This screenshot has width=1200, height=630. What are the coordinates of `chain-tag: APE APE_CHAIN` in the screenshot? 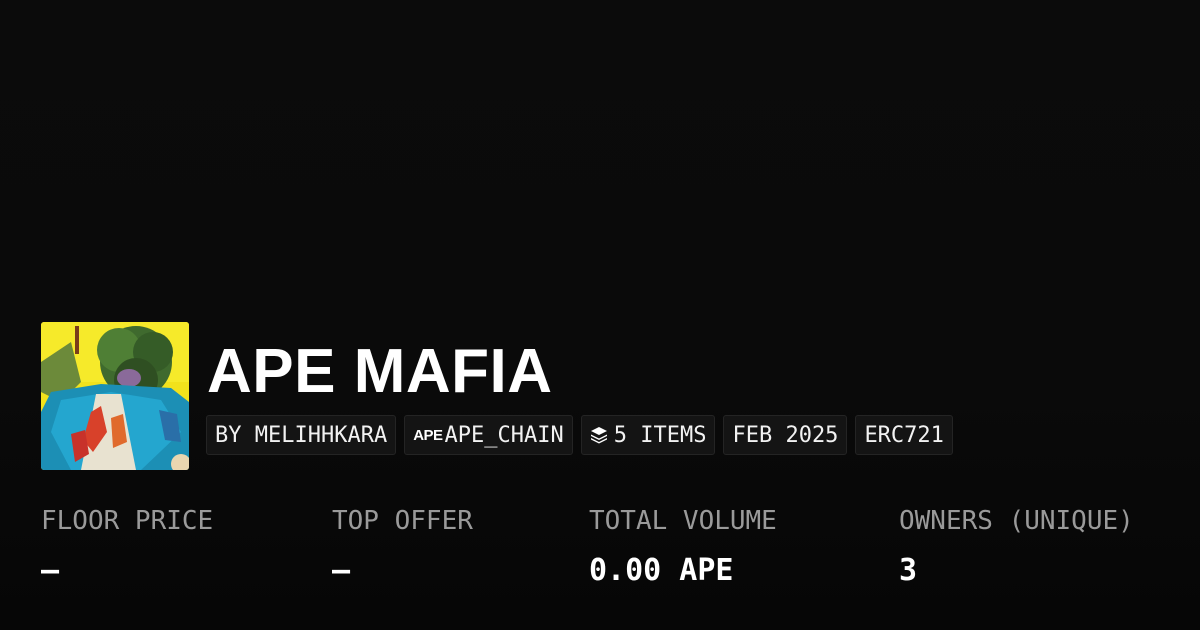 It's located at (488, 435).